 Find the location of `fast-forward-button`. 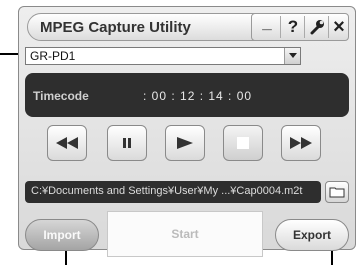

fast-forward-button is located at coordinates (301, 143).